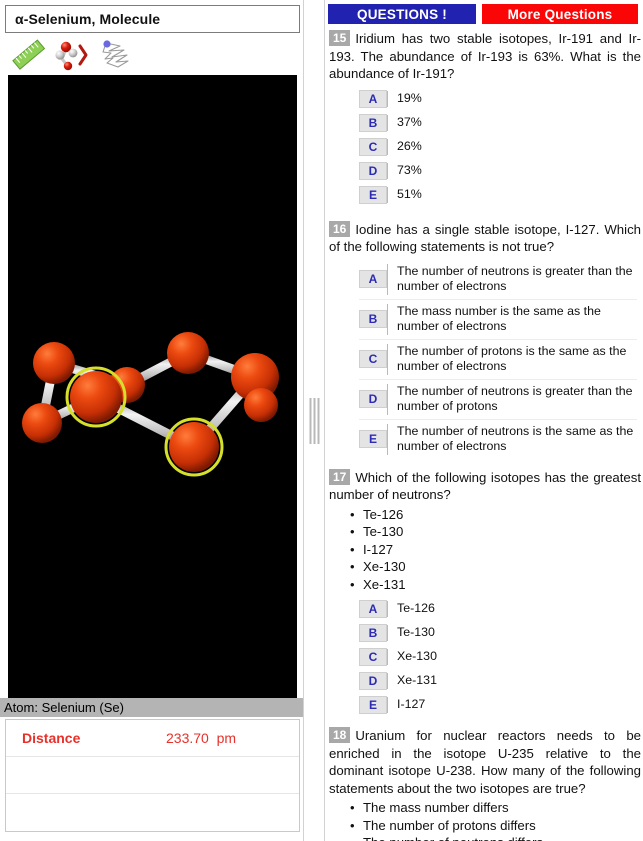 Image resolution: width=643 pixels, height=841 pixels. Describe the element at coordinates (495, 515) in the screenshot. I see `list-item: Te-126` at that location.